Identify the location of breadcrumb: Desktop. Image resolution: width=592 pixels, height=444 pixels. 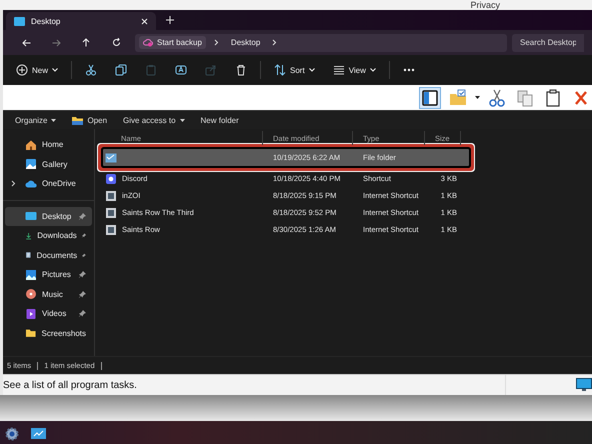
(245, 42).